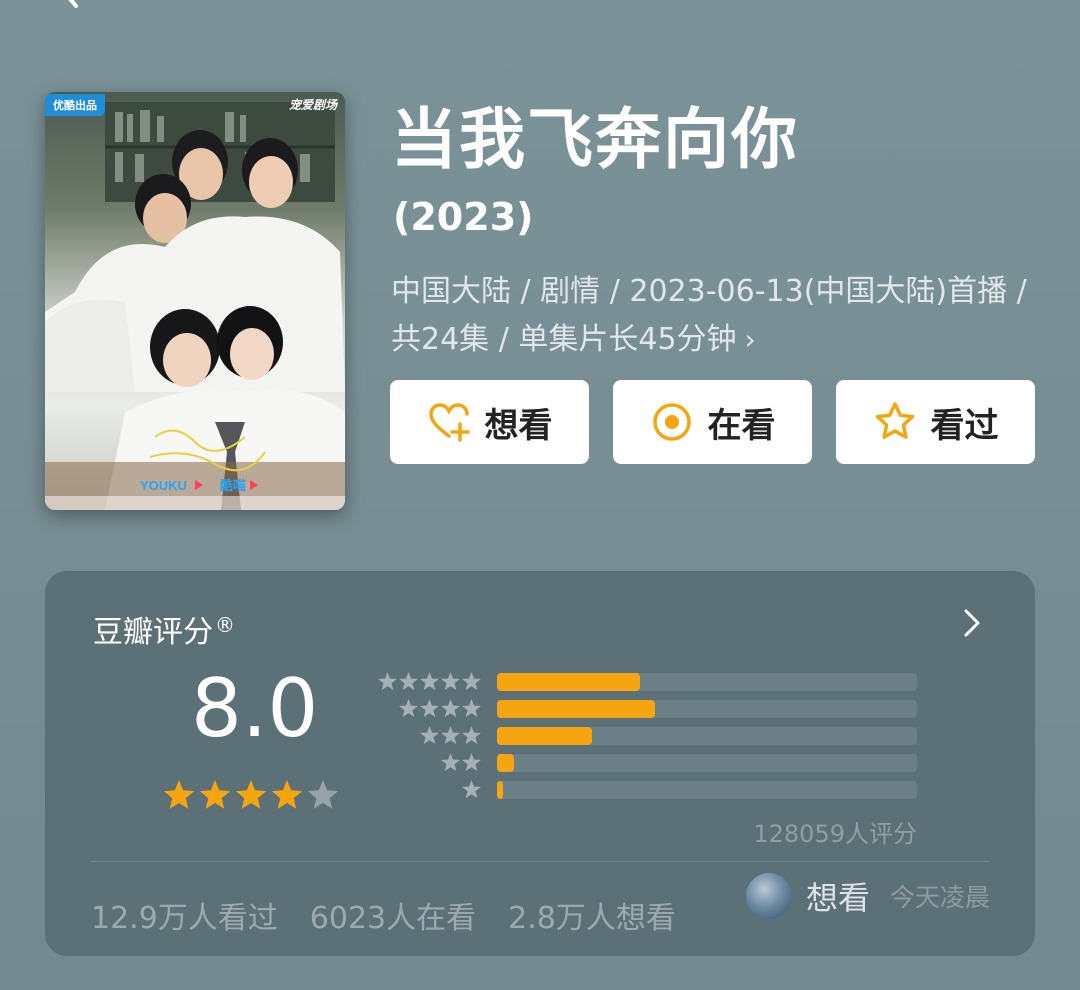 The width and height of the screenshot is (1080, 990). Describe the element at coordinates (449, 422) in the screenshot. I see `heart-plus-icon` at that location.